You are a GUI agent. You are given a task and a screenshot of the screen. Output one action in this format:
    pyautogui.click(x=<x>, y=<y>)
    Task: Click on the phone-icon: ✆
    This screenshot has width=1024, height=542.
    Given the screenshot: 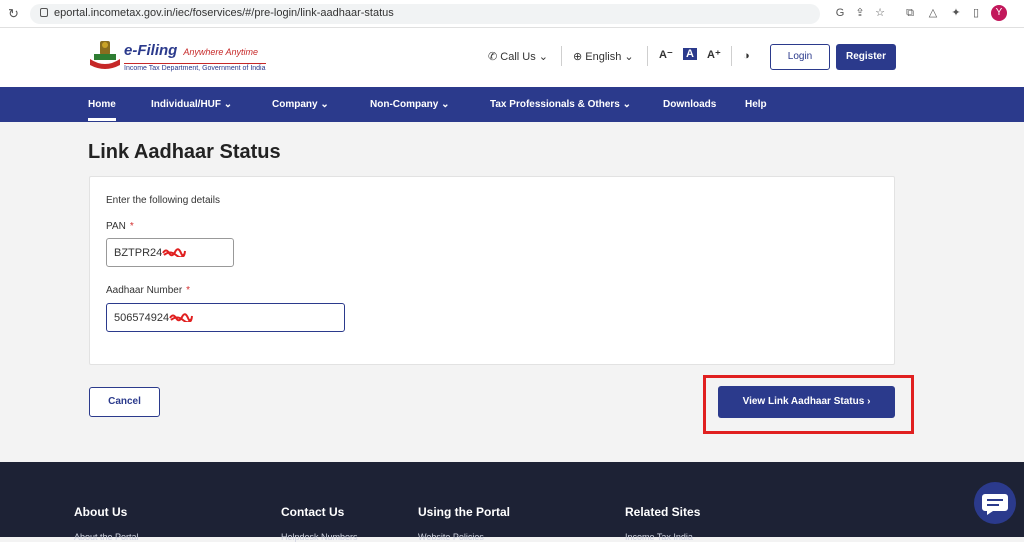 What is the action you would take?
    pyautogui.click(x=493, y=57)
    